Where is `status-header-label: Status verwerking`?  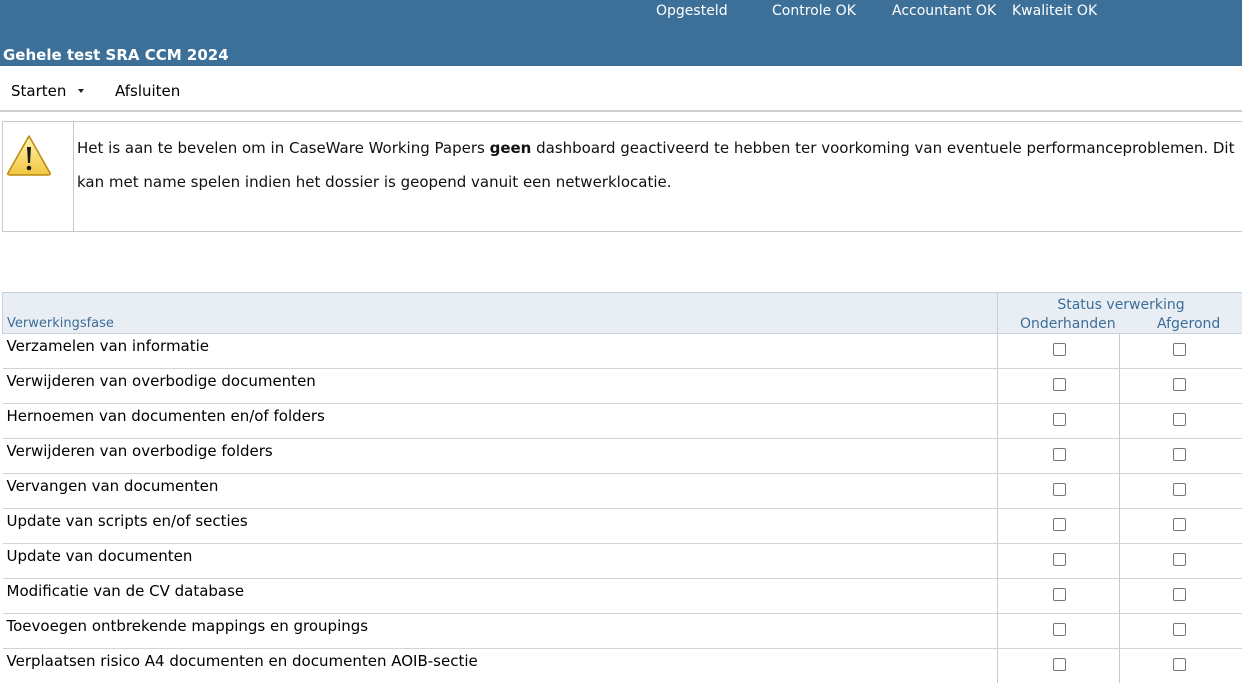 status-header-label: Status verwerking is located at coordinates (1121, 305).